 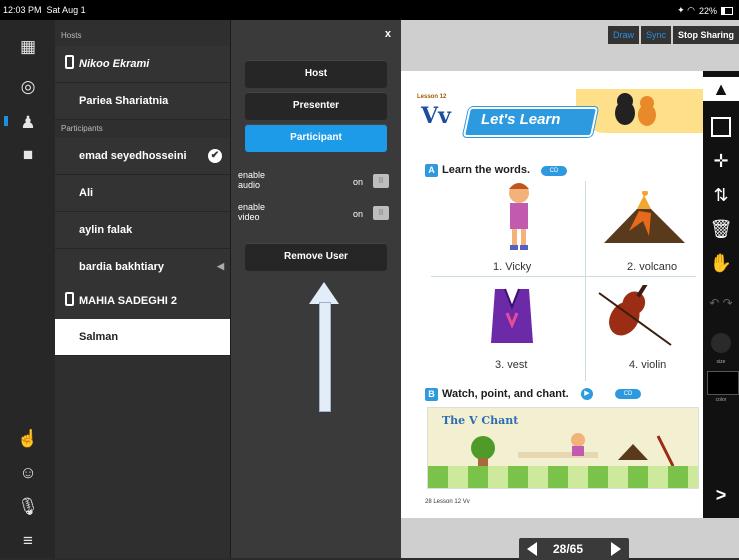 I want to click on stop-sharing-button: Stop Sharing, so click(x=706, y=35).